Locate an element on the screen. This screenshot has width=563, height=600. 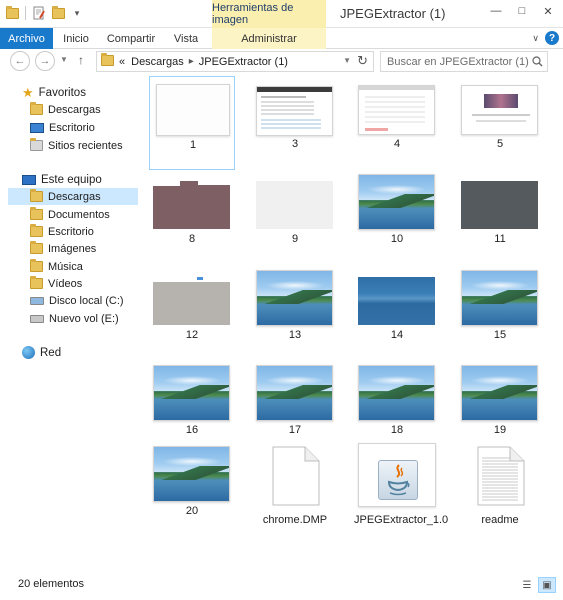
customize-toolbar-icon: ▾ is located at coordinates (77, 13).